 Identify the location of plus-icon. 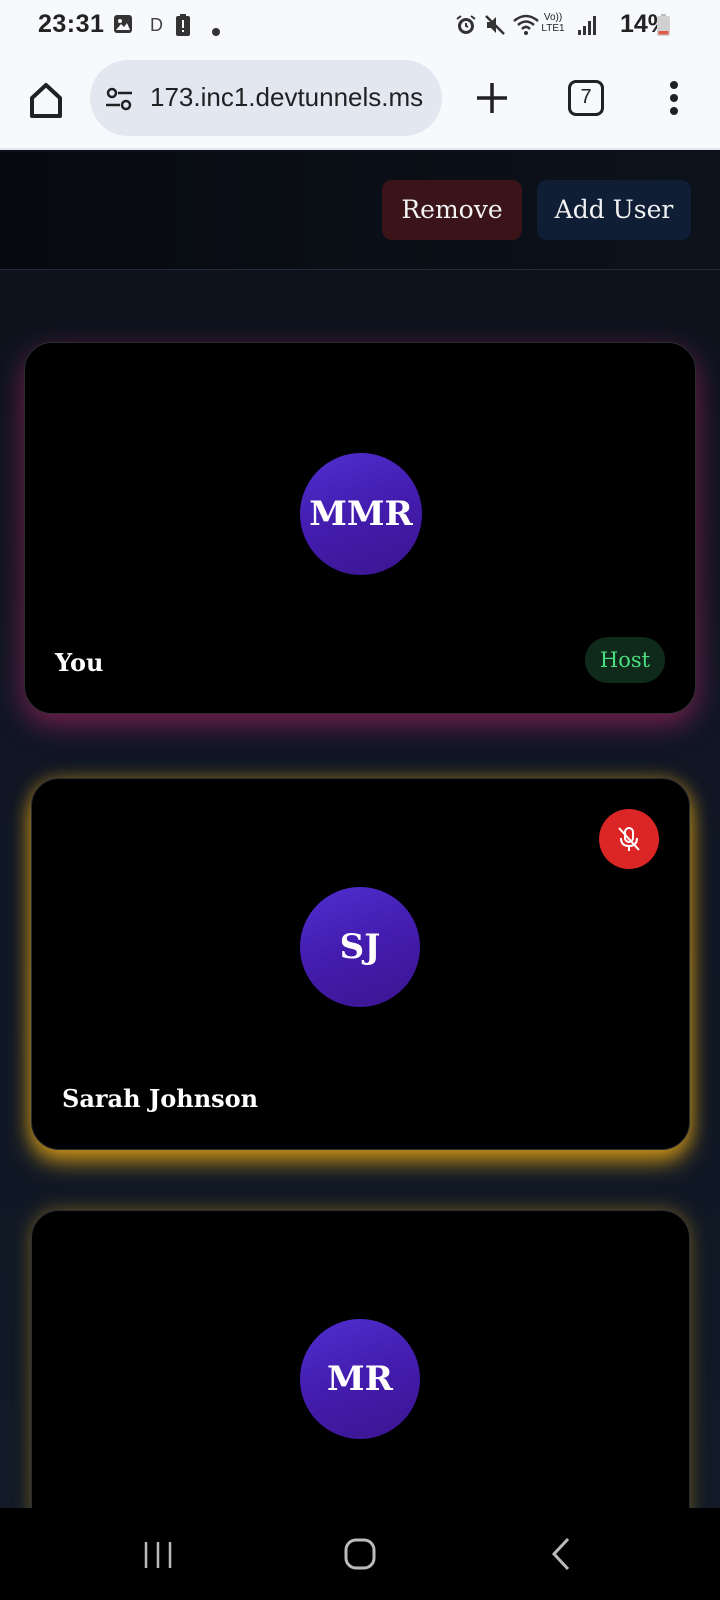
(492, 98).